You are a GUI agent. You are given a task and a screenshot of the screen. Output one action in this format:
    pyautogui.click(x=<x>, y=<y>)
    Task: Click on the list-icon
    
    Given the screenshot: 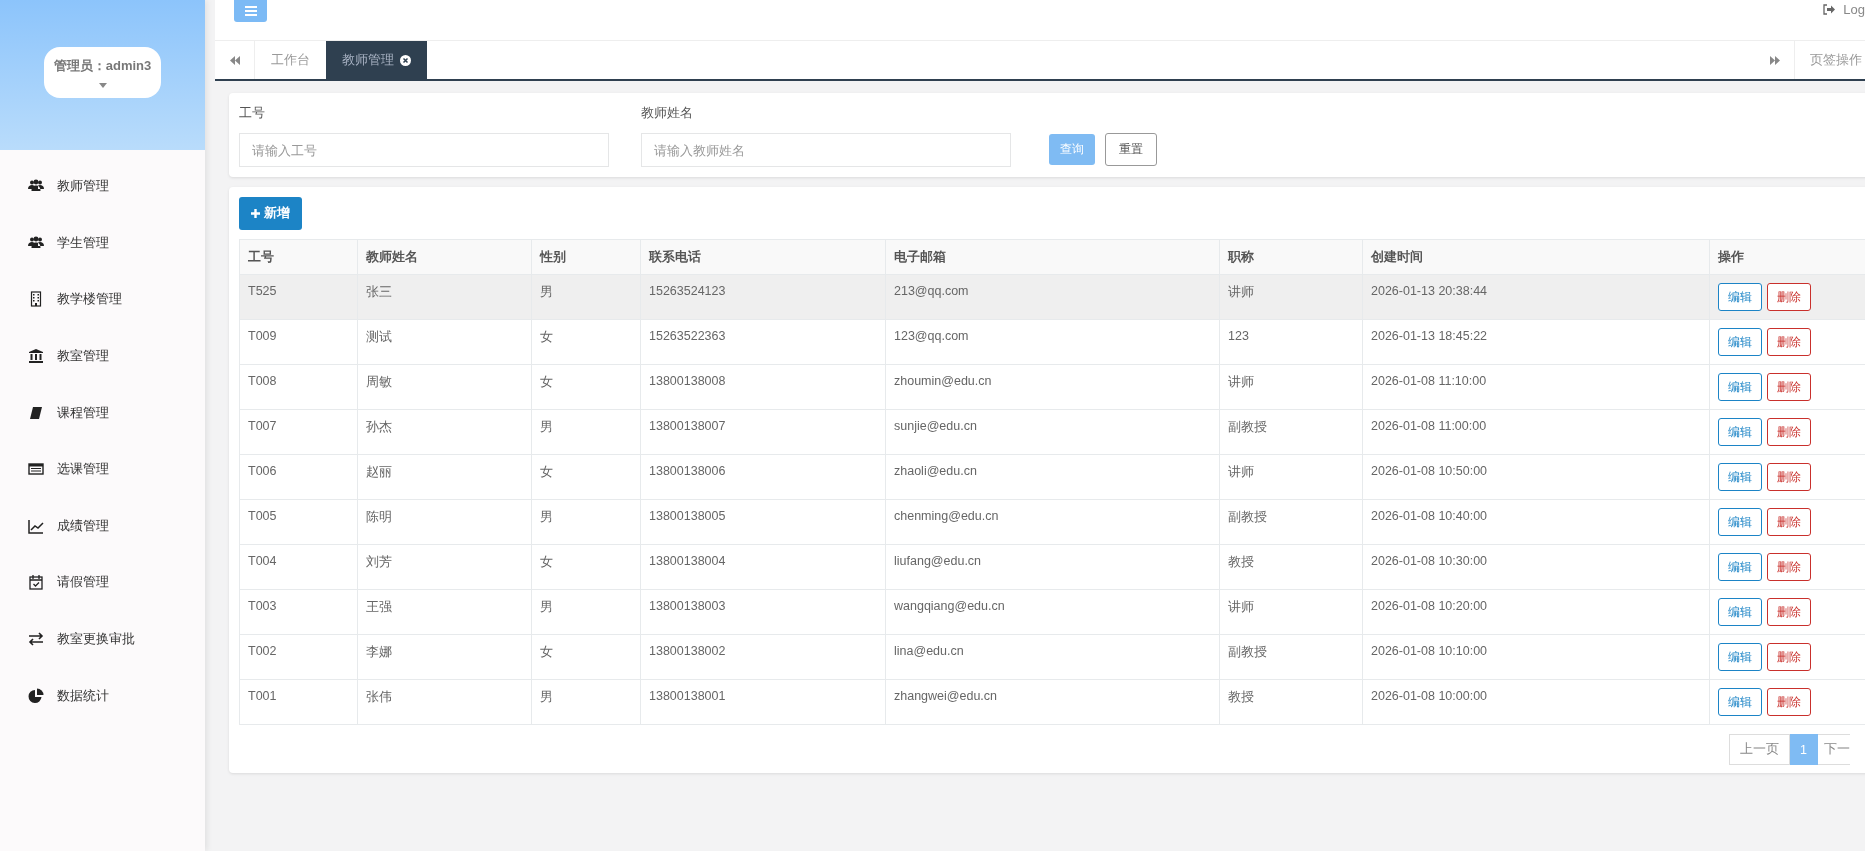 What is the action you would take?
    pyautogui.click(x=36, y=469)
    